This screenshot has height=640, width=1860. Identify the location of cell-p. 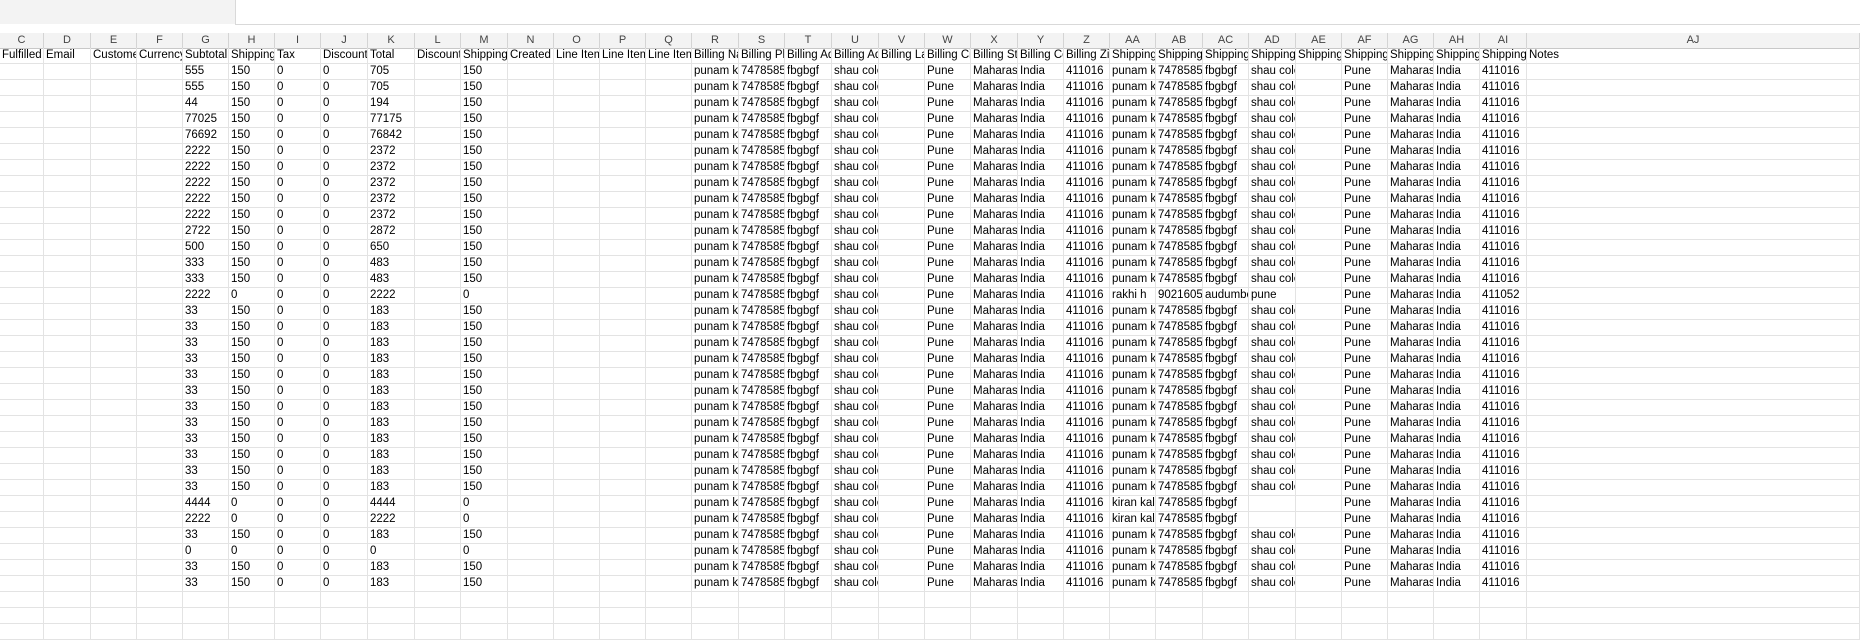
(623, 167).